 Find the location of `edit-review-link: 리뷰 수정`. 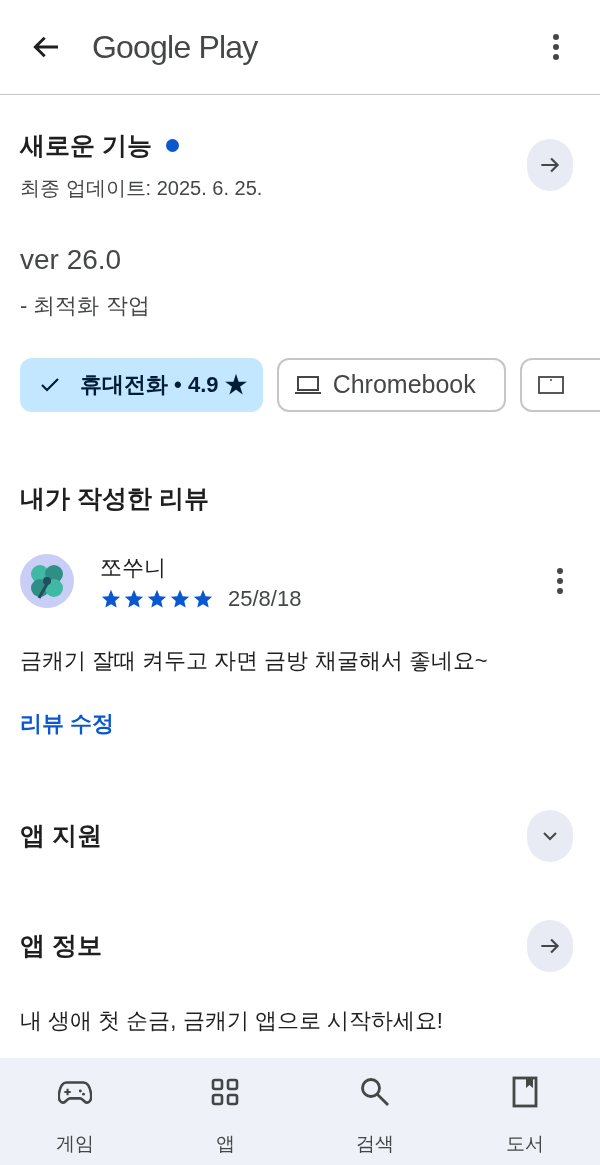

edit-review-link: 리뷰 수정 is located at coordinates (67, 723).